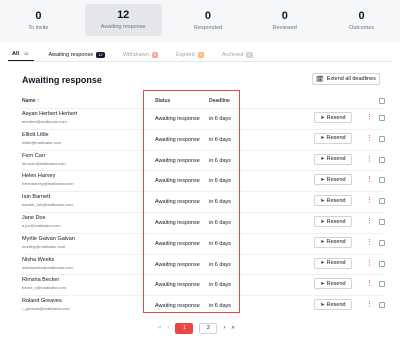 The image size is (400, 340). I want to click on stat-label: Outcomes, so click(362, 28).